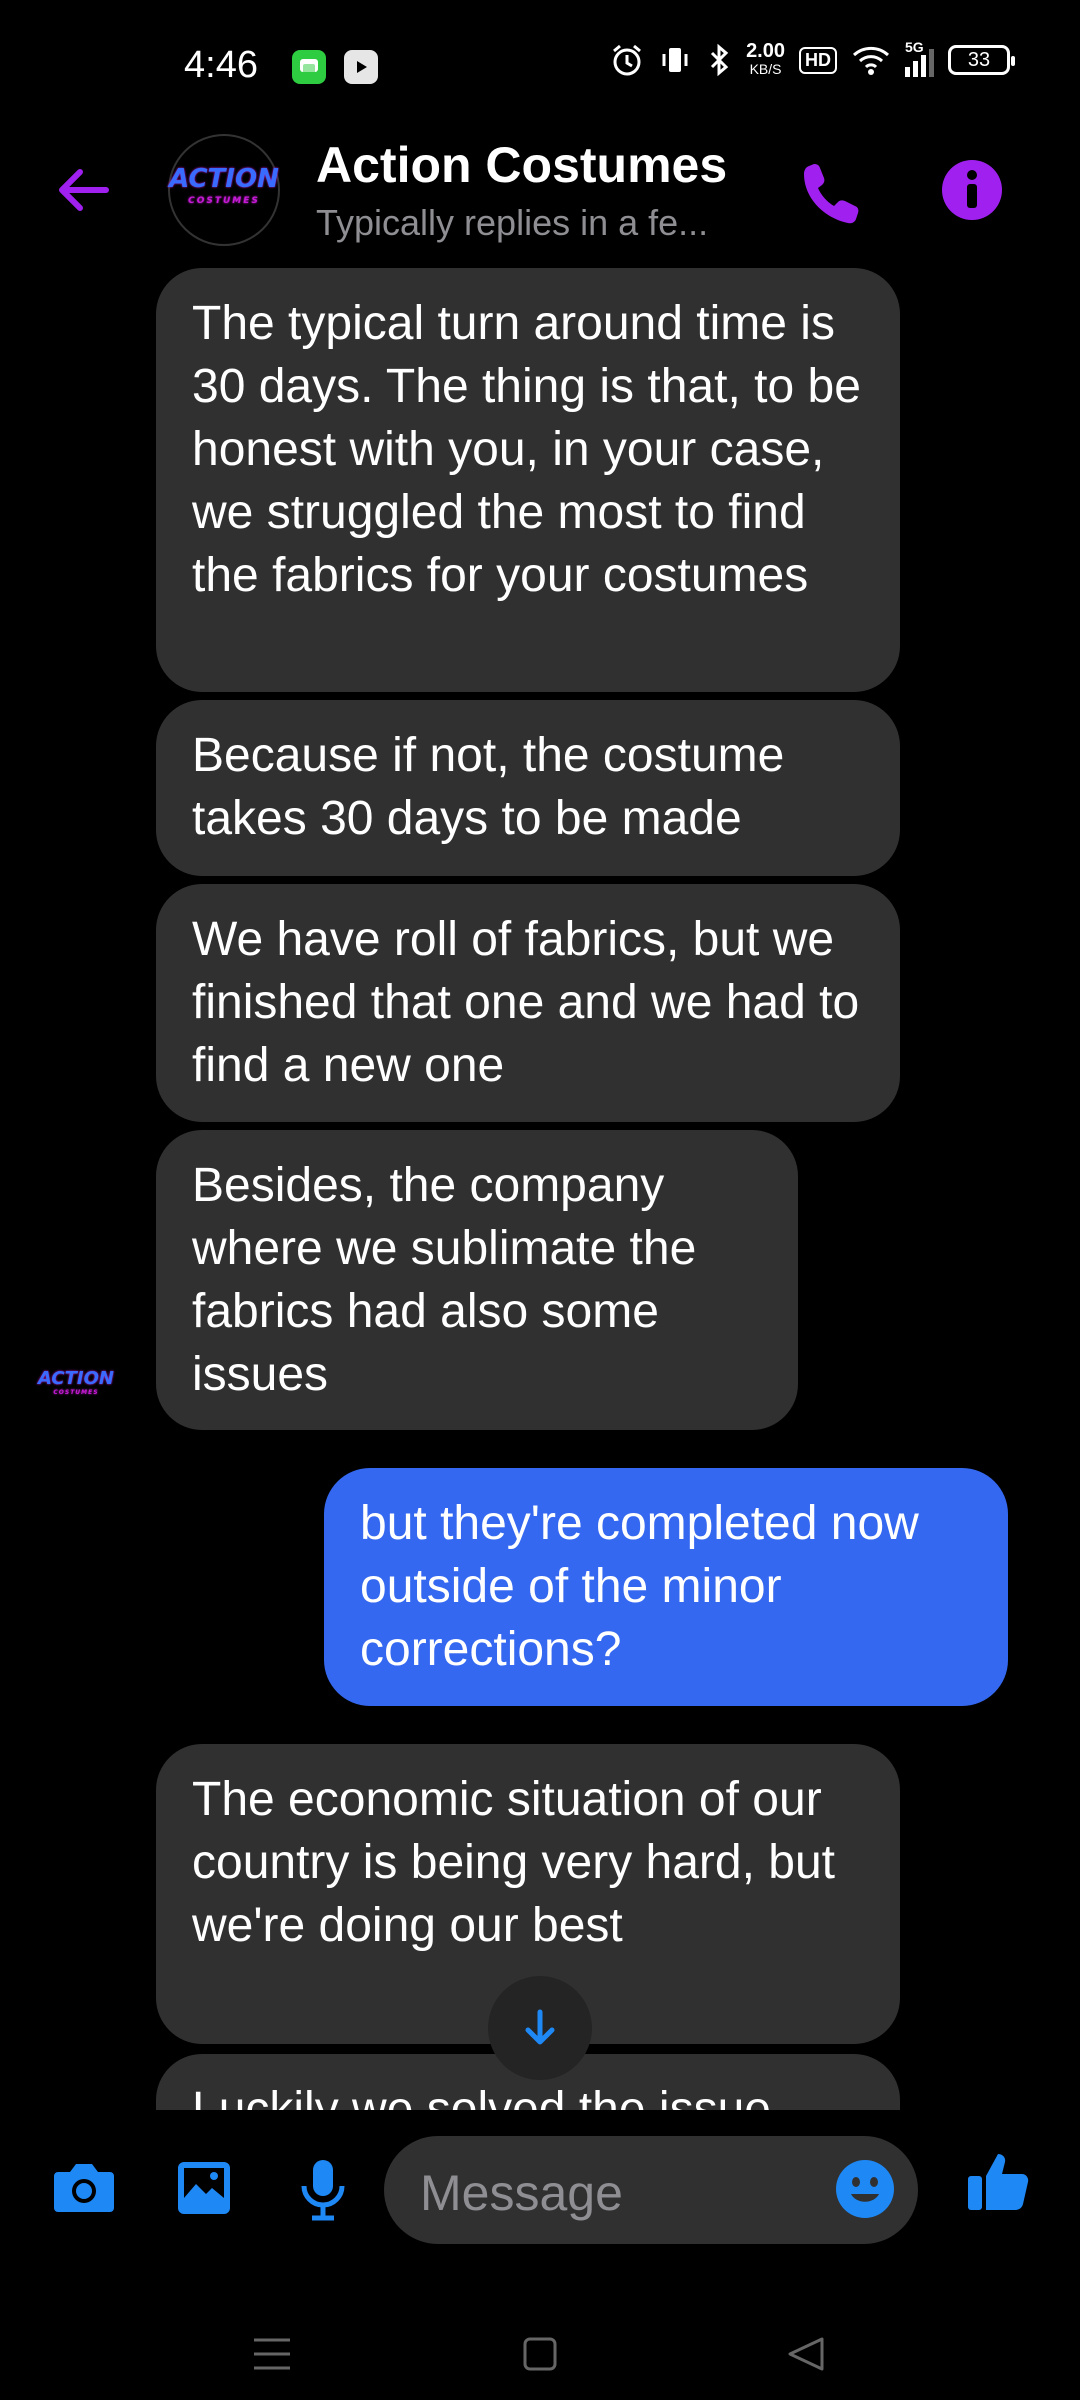 The image size is (1080, 2400). What do you see at coordinates (323, 2190) in the screenshot?
I see `microphone-icon` at bounding box center [323, 2190].